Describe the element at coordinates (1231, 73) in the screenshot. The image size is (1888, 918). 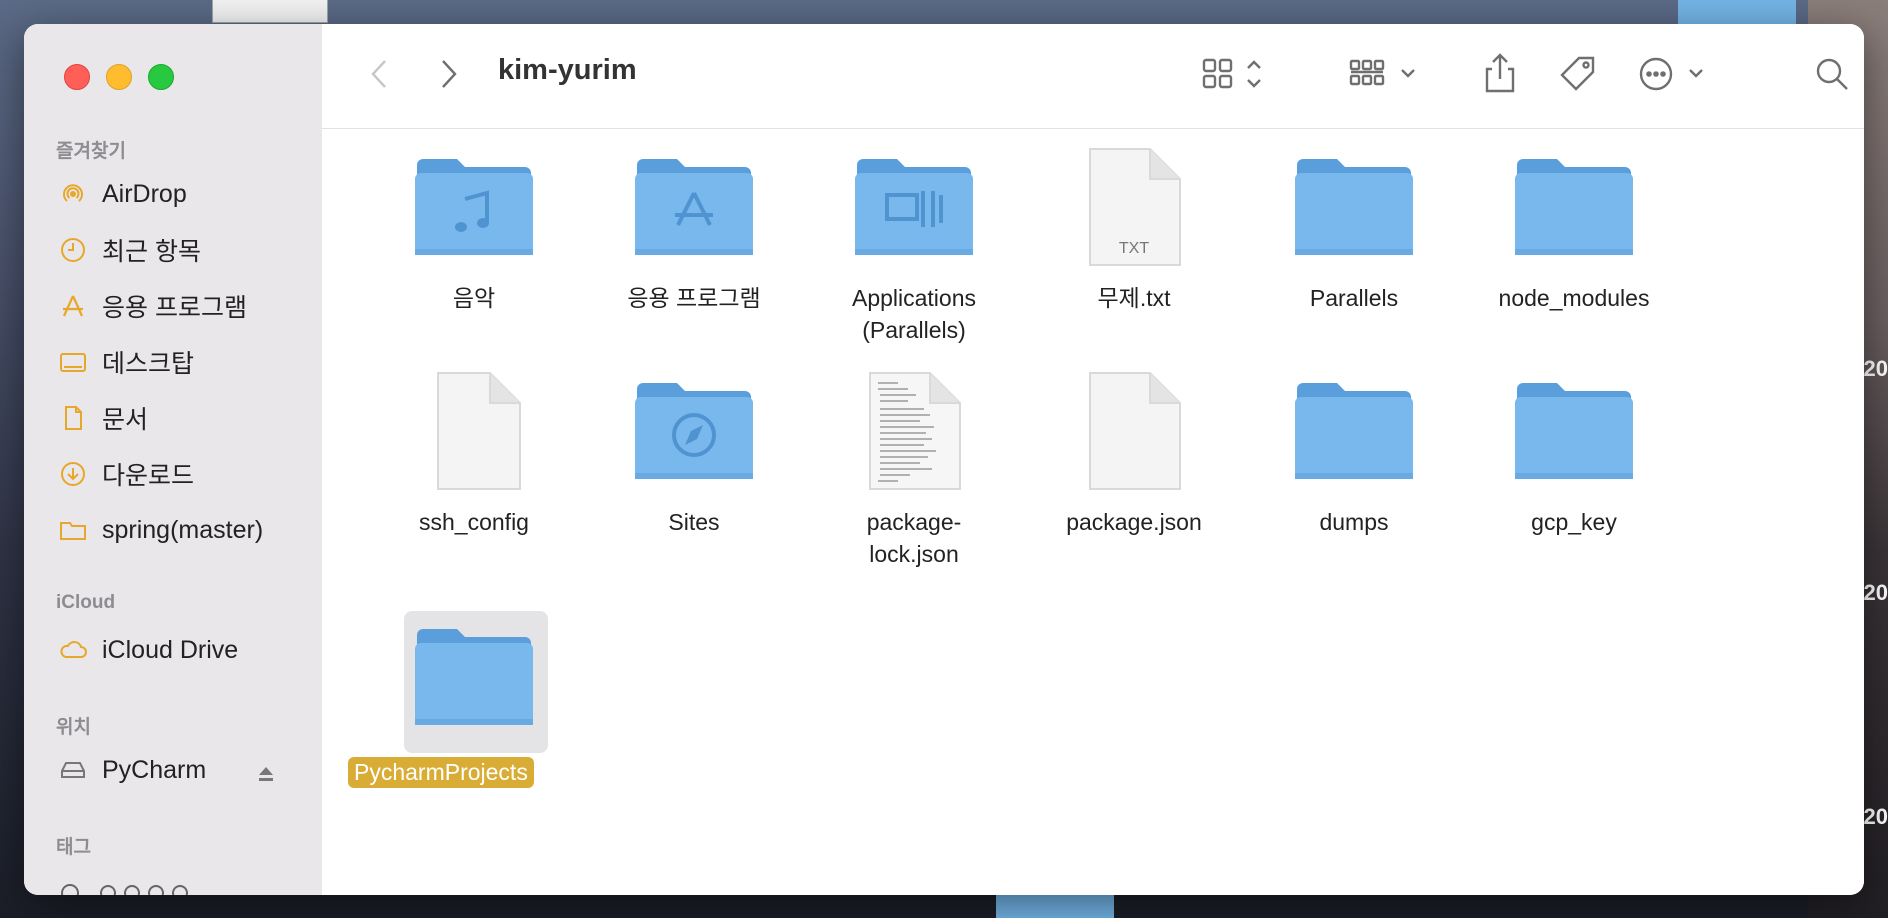
I see `icon-view-icon` at that location.